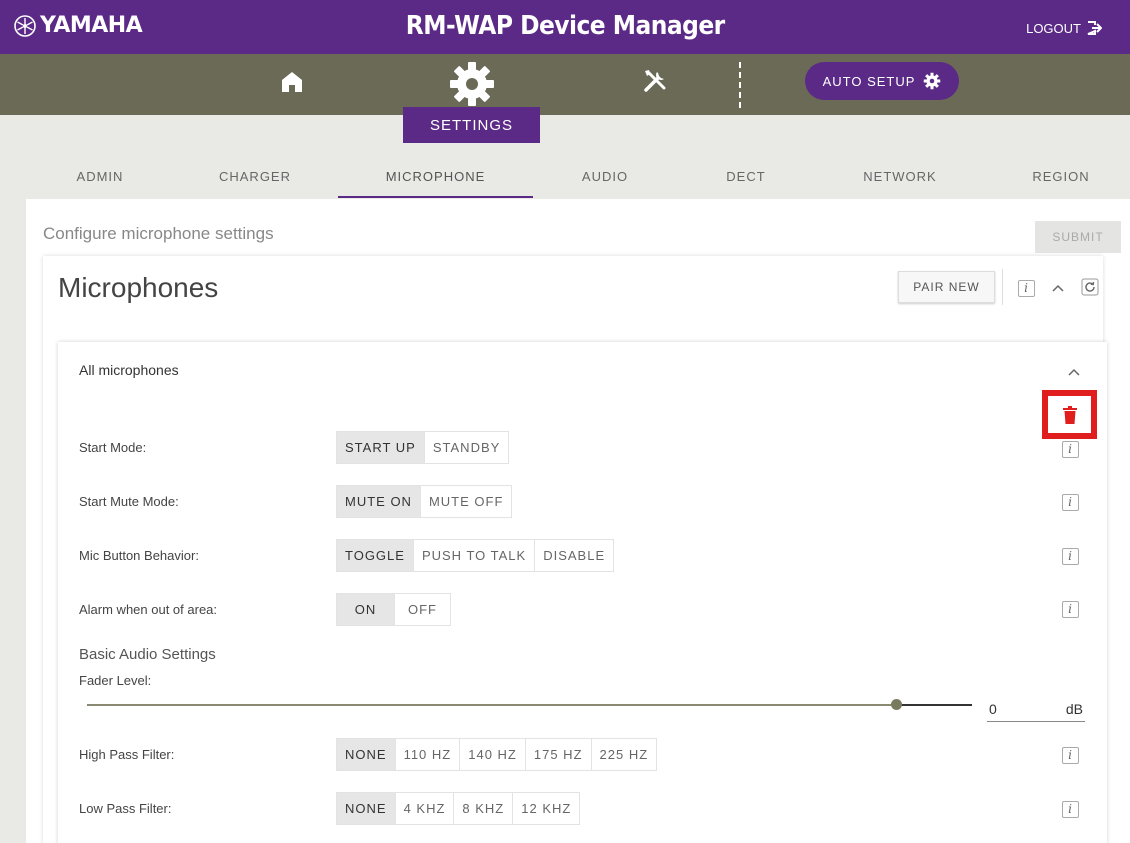 Image resolution: width=1130 pixels, height=843 pixels. I want to click on auto-setup-gear-icon, so click(932, 81).